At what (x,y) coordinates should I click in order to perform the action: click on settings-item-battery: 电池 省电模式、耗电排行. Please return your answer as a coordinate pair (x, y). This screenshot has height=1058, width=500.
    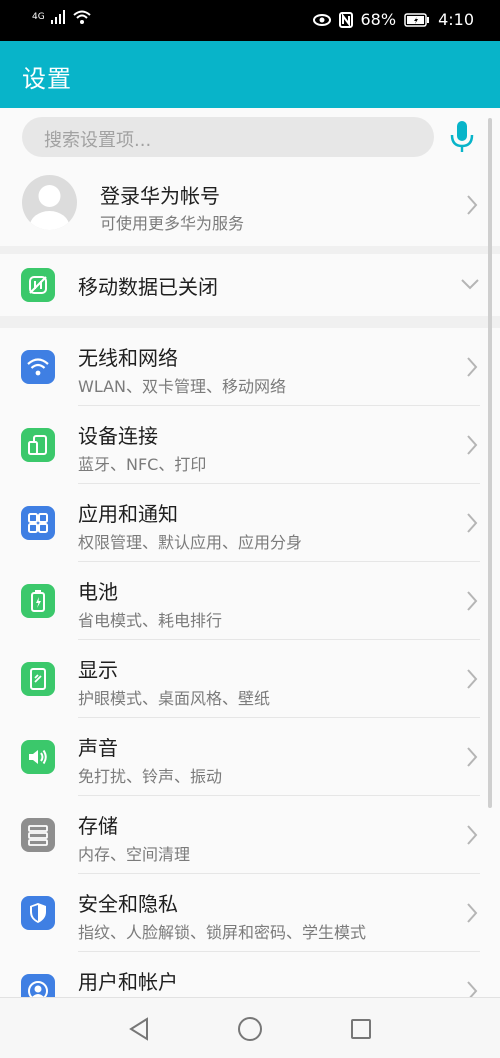
    Looking at the image, I should click on (250, 601).